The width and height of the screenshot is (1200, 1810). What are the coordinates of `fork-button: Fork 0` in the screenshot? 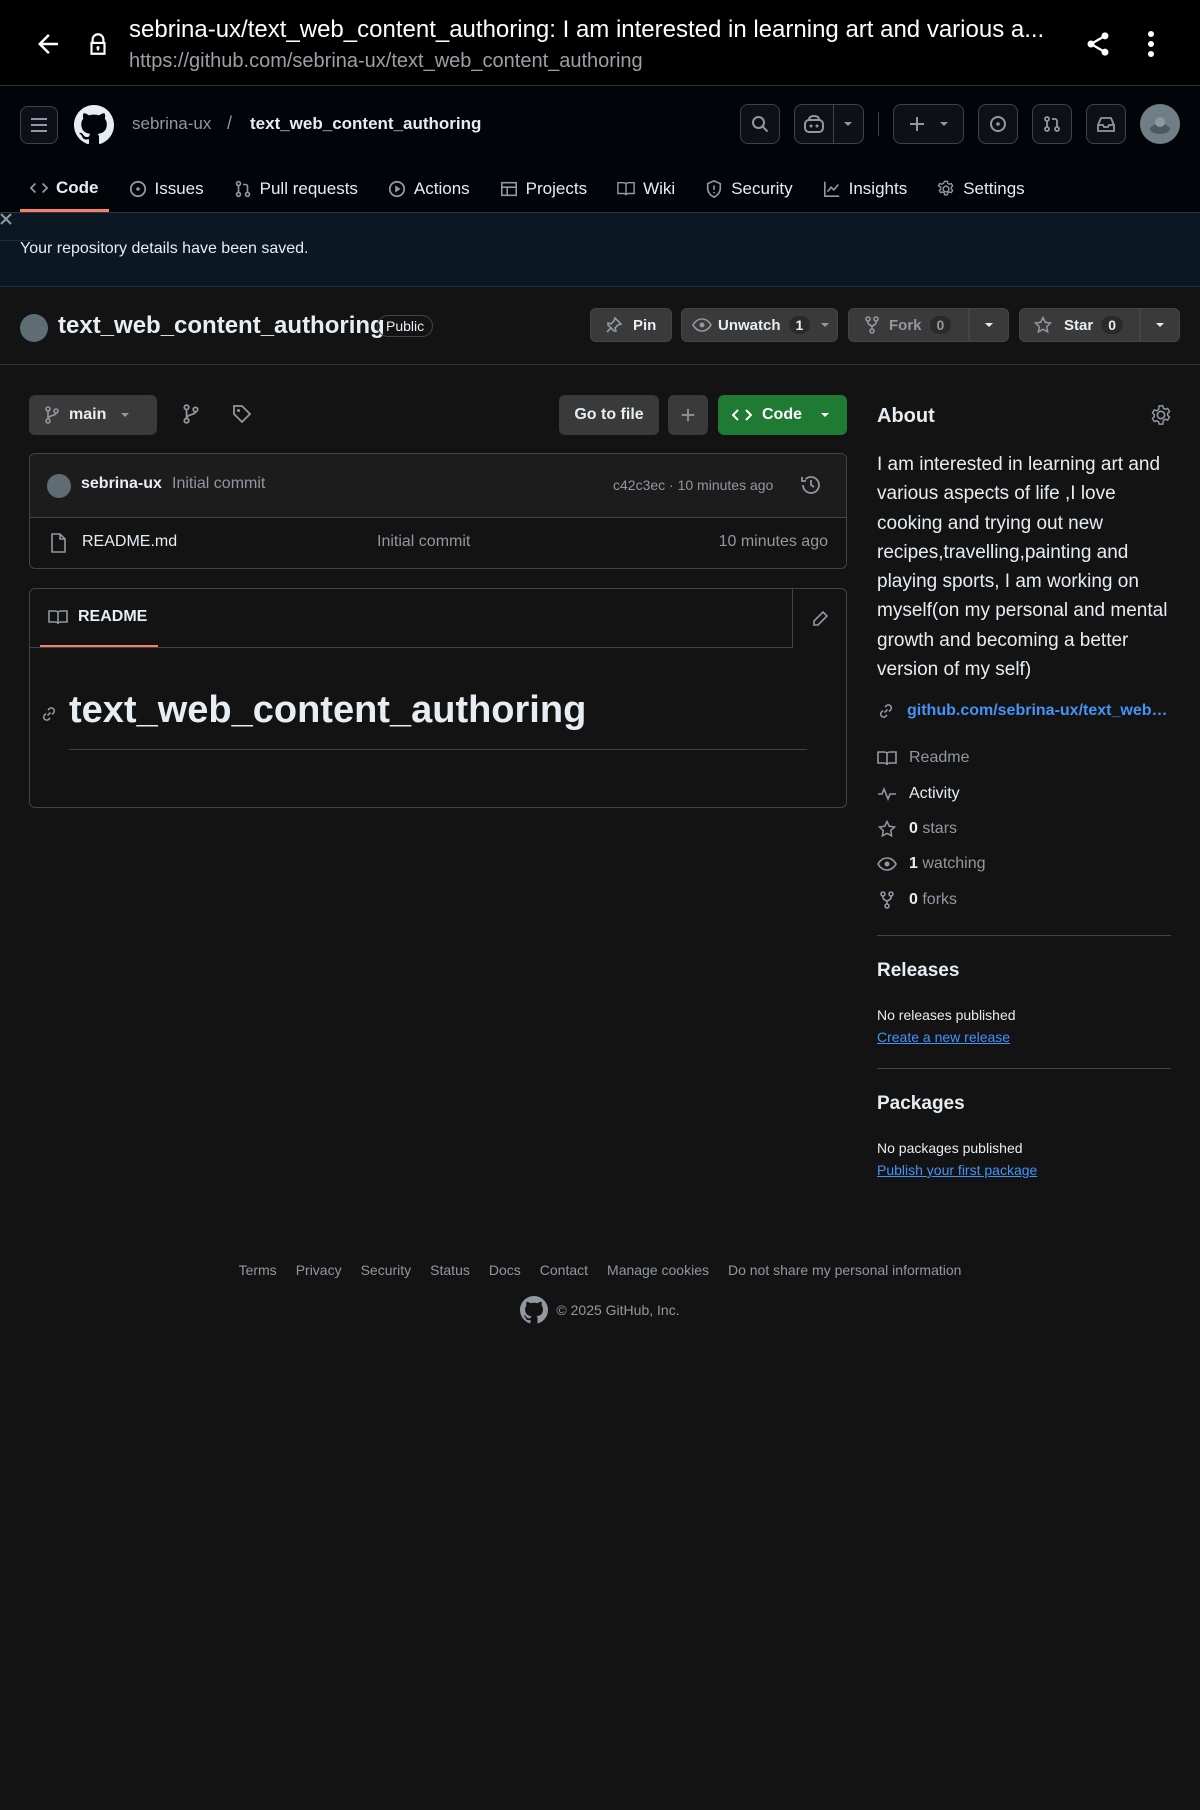 It's located at (908, 325).